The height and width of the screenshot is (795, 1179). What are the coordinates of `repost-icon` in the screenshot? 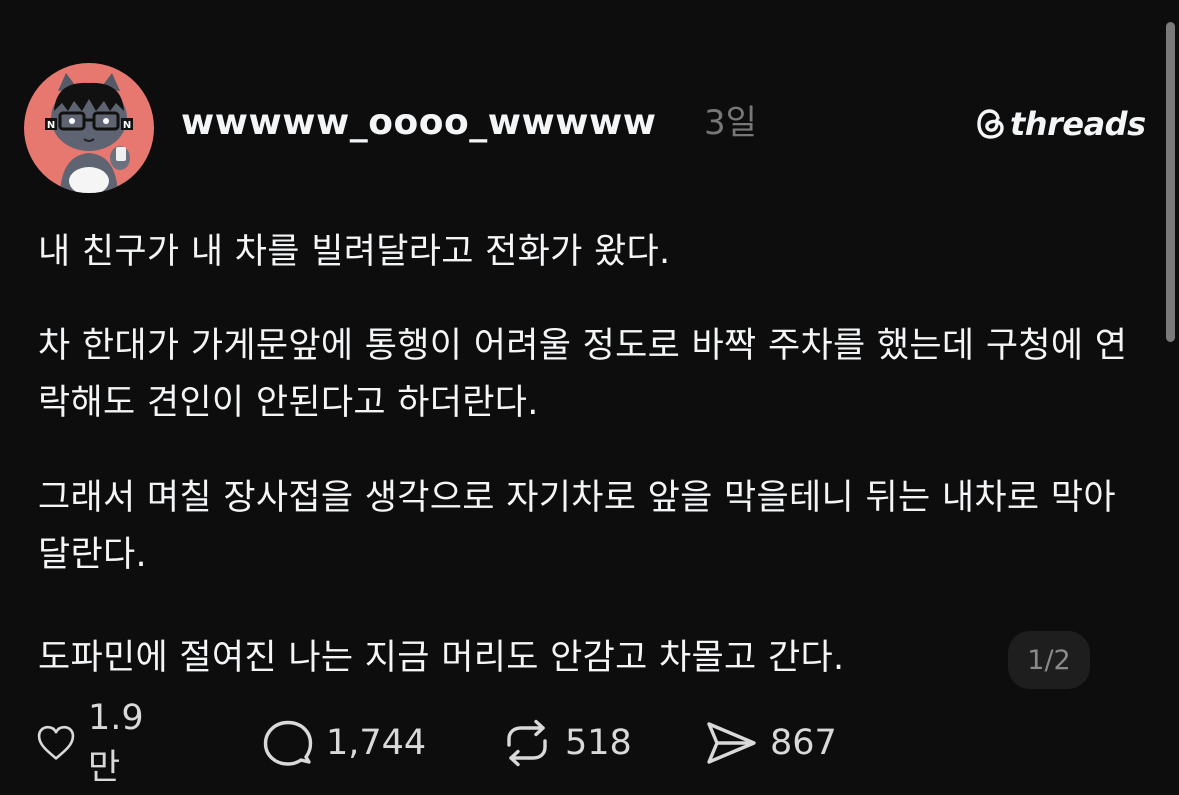 It's located at (527, 743).